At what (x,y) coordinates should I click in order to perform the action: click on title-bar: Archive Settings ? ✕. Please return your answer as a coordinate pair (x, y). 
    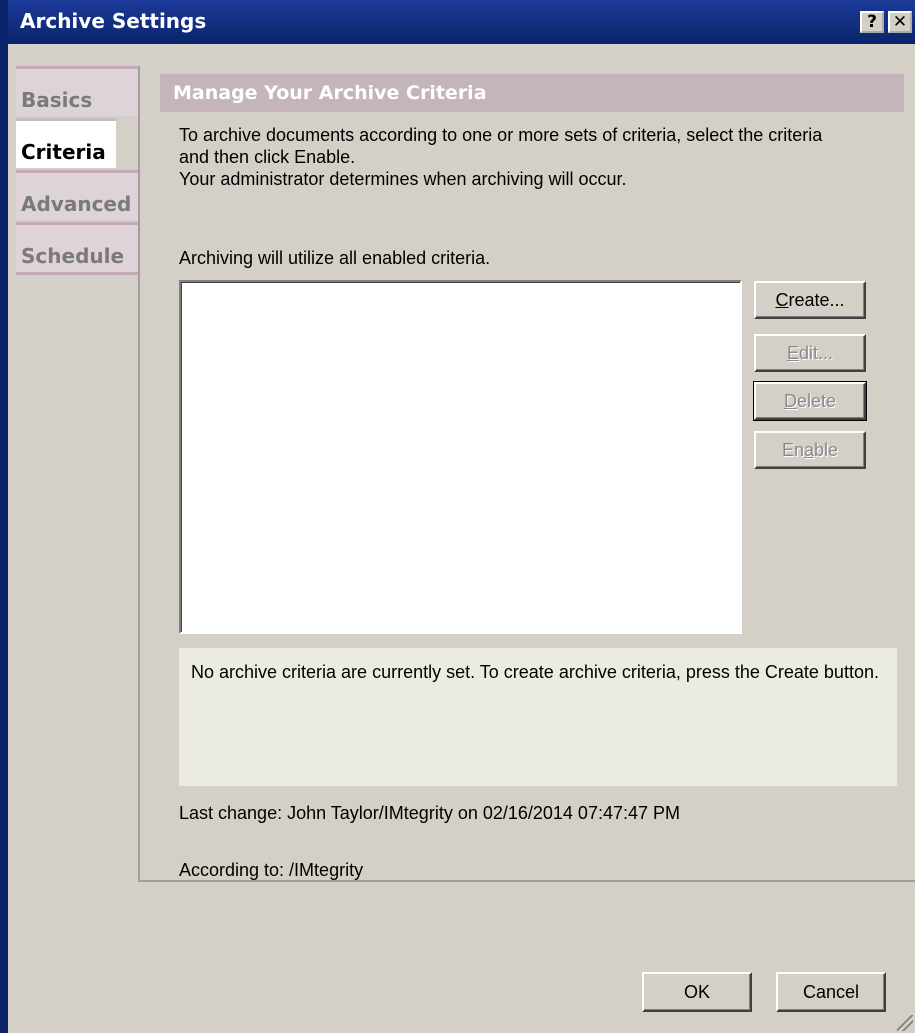
    Looking at the image, I should click on (461, 22).